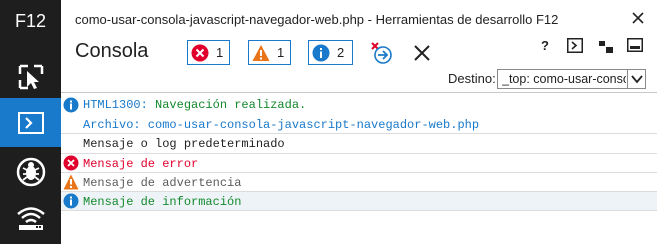  I want to click on tool-network, so click(30, 217).